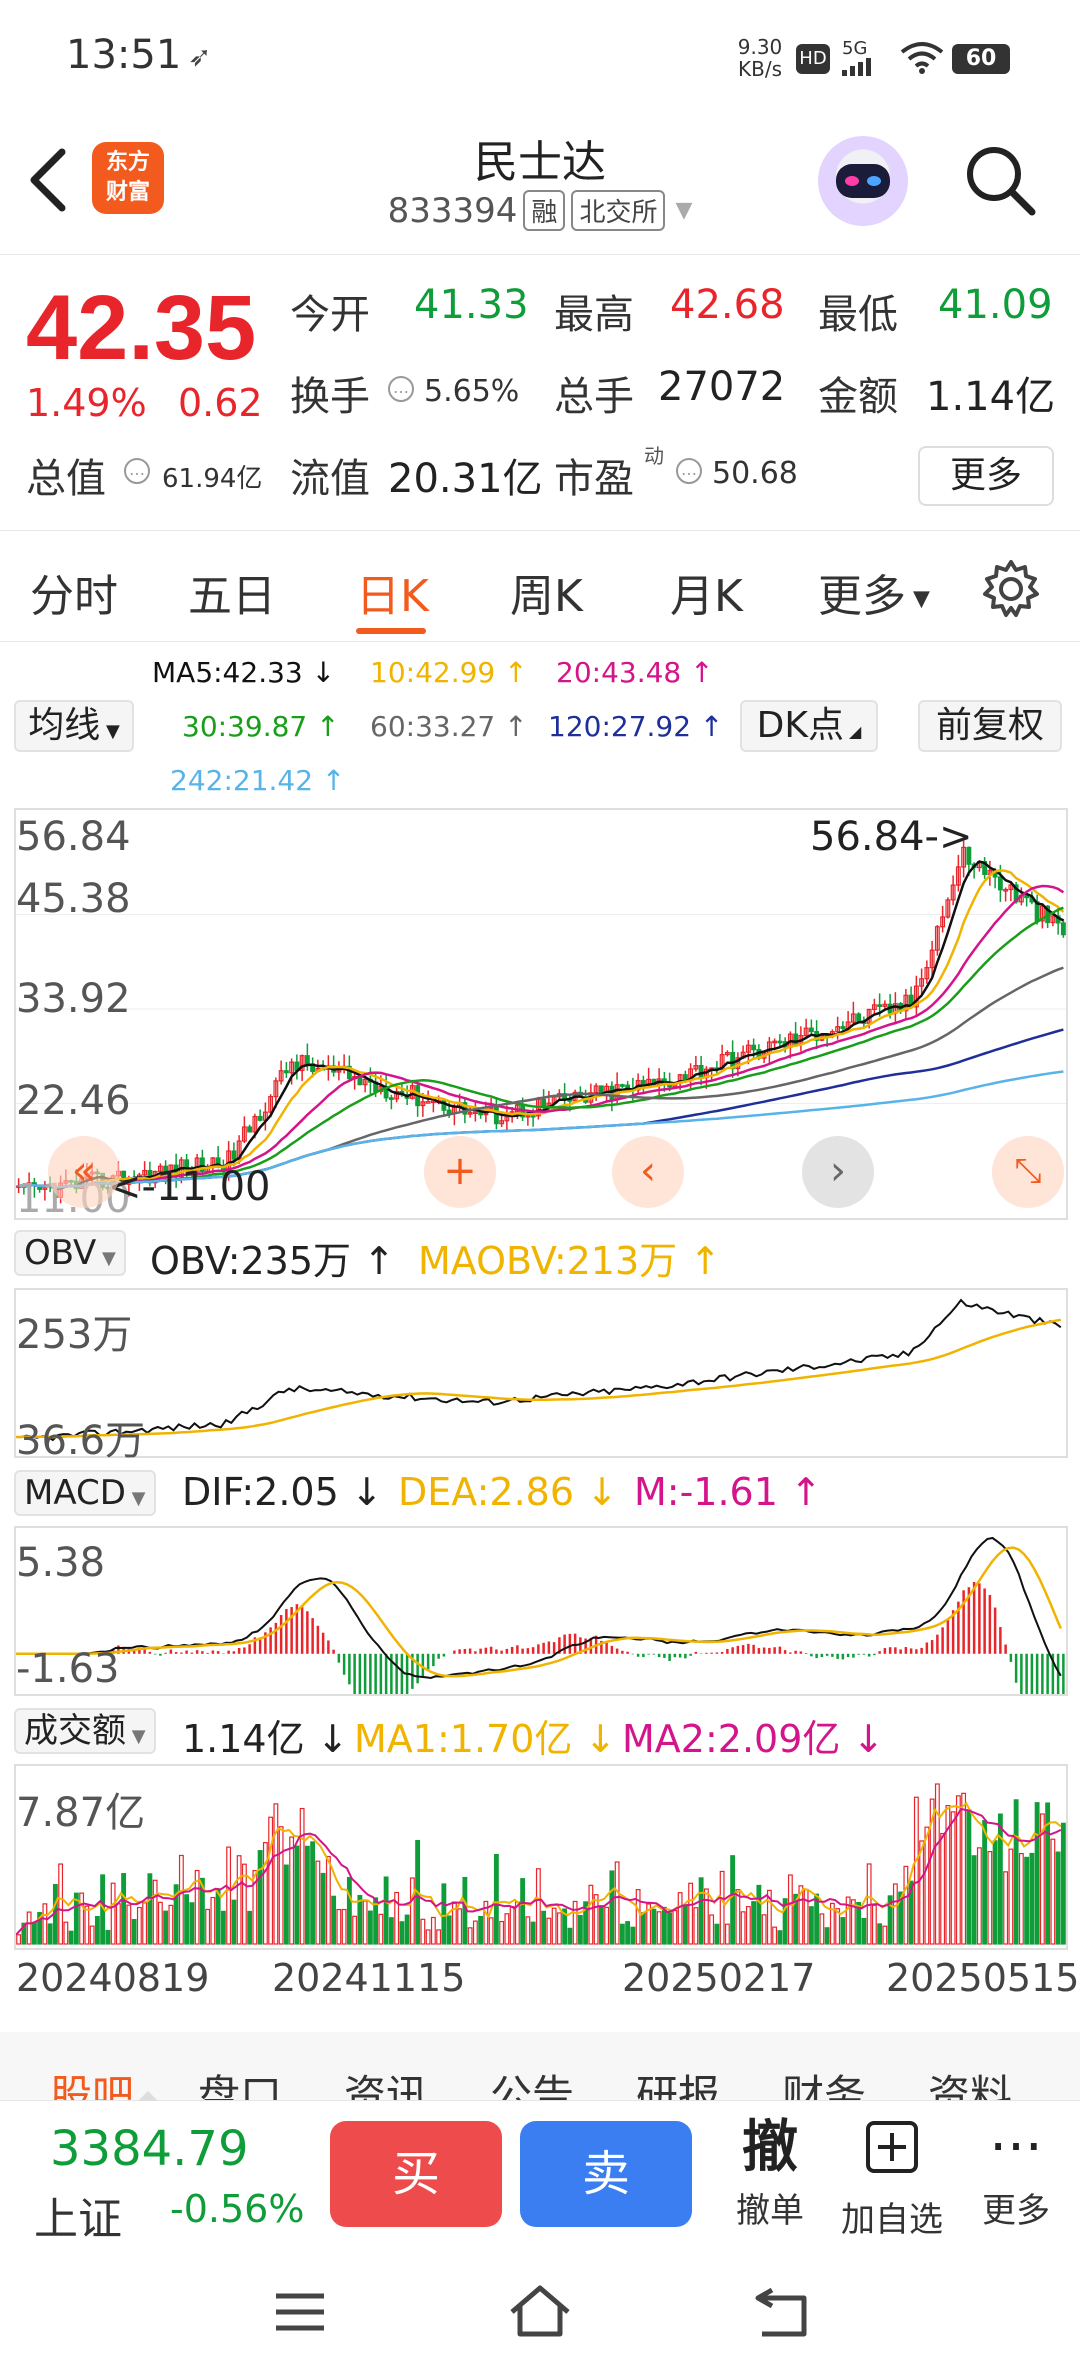 The image size is (1080, 2376). I want to click on obv-y-min: 36.6万, so click(81, 1441).